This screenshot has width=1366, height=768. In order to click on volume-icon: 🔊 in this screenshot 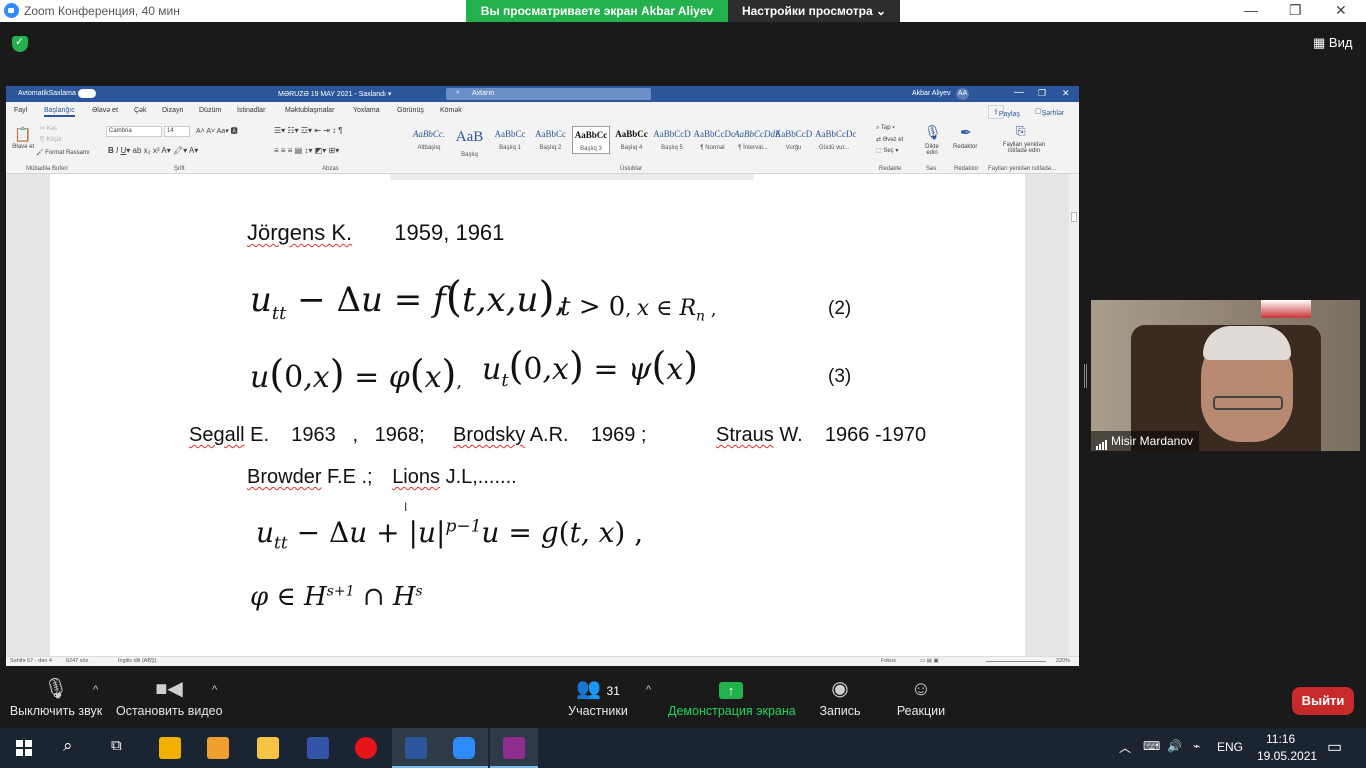, I will do `click(1174, 746)`.